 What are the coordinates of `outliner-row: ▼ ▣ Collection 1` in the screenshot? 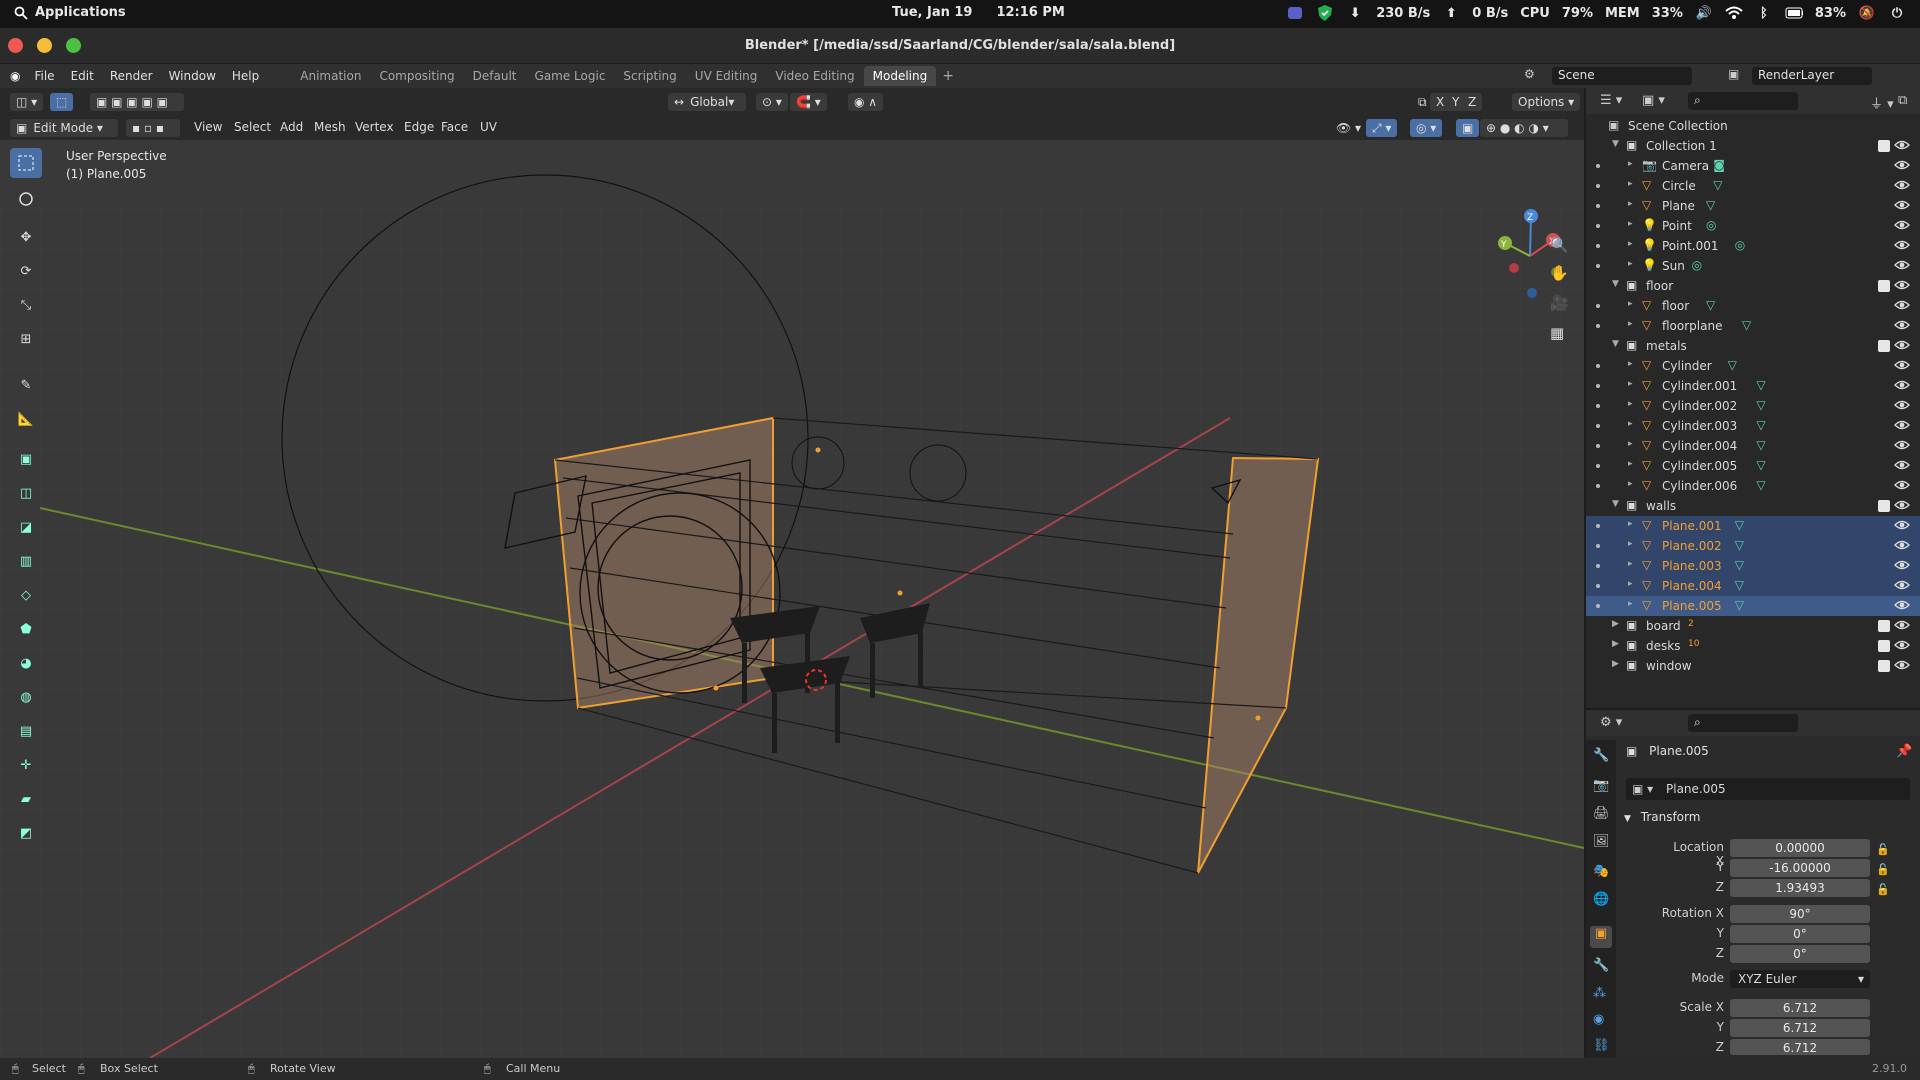 It's located at (1753, 146).